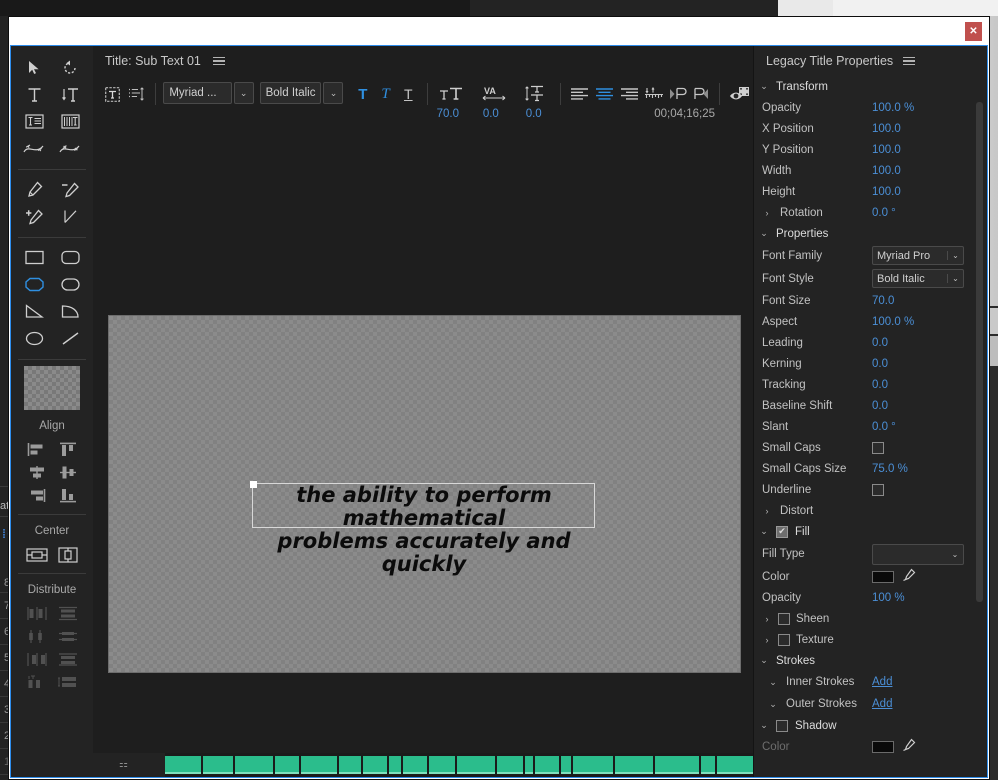  Describe the element at coordinates (870, 342) in the screenshot. I see `property-leading: Leading 0.0` at that location.